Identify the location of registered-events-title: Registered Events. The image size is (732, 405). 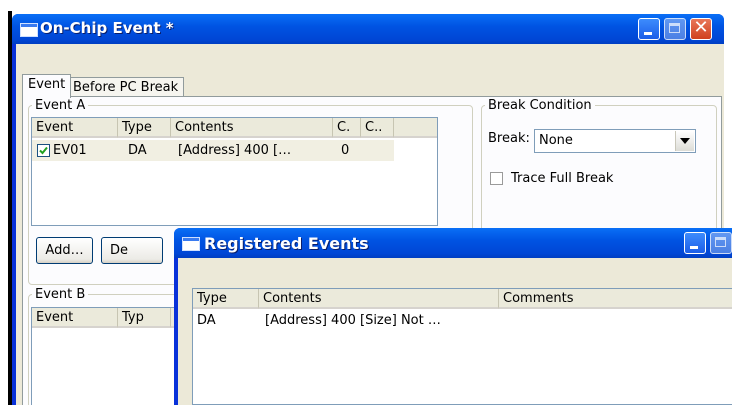
(286, 243).